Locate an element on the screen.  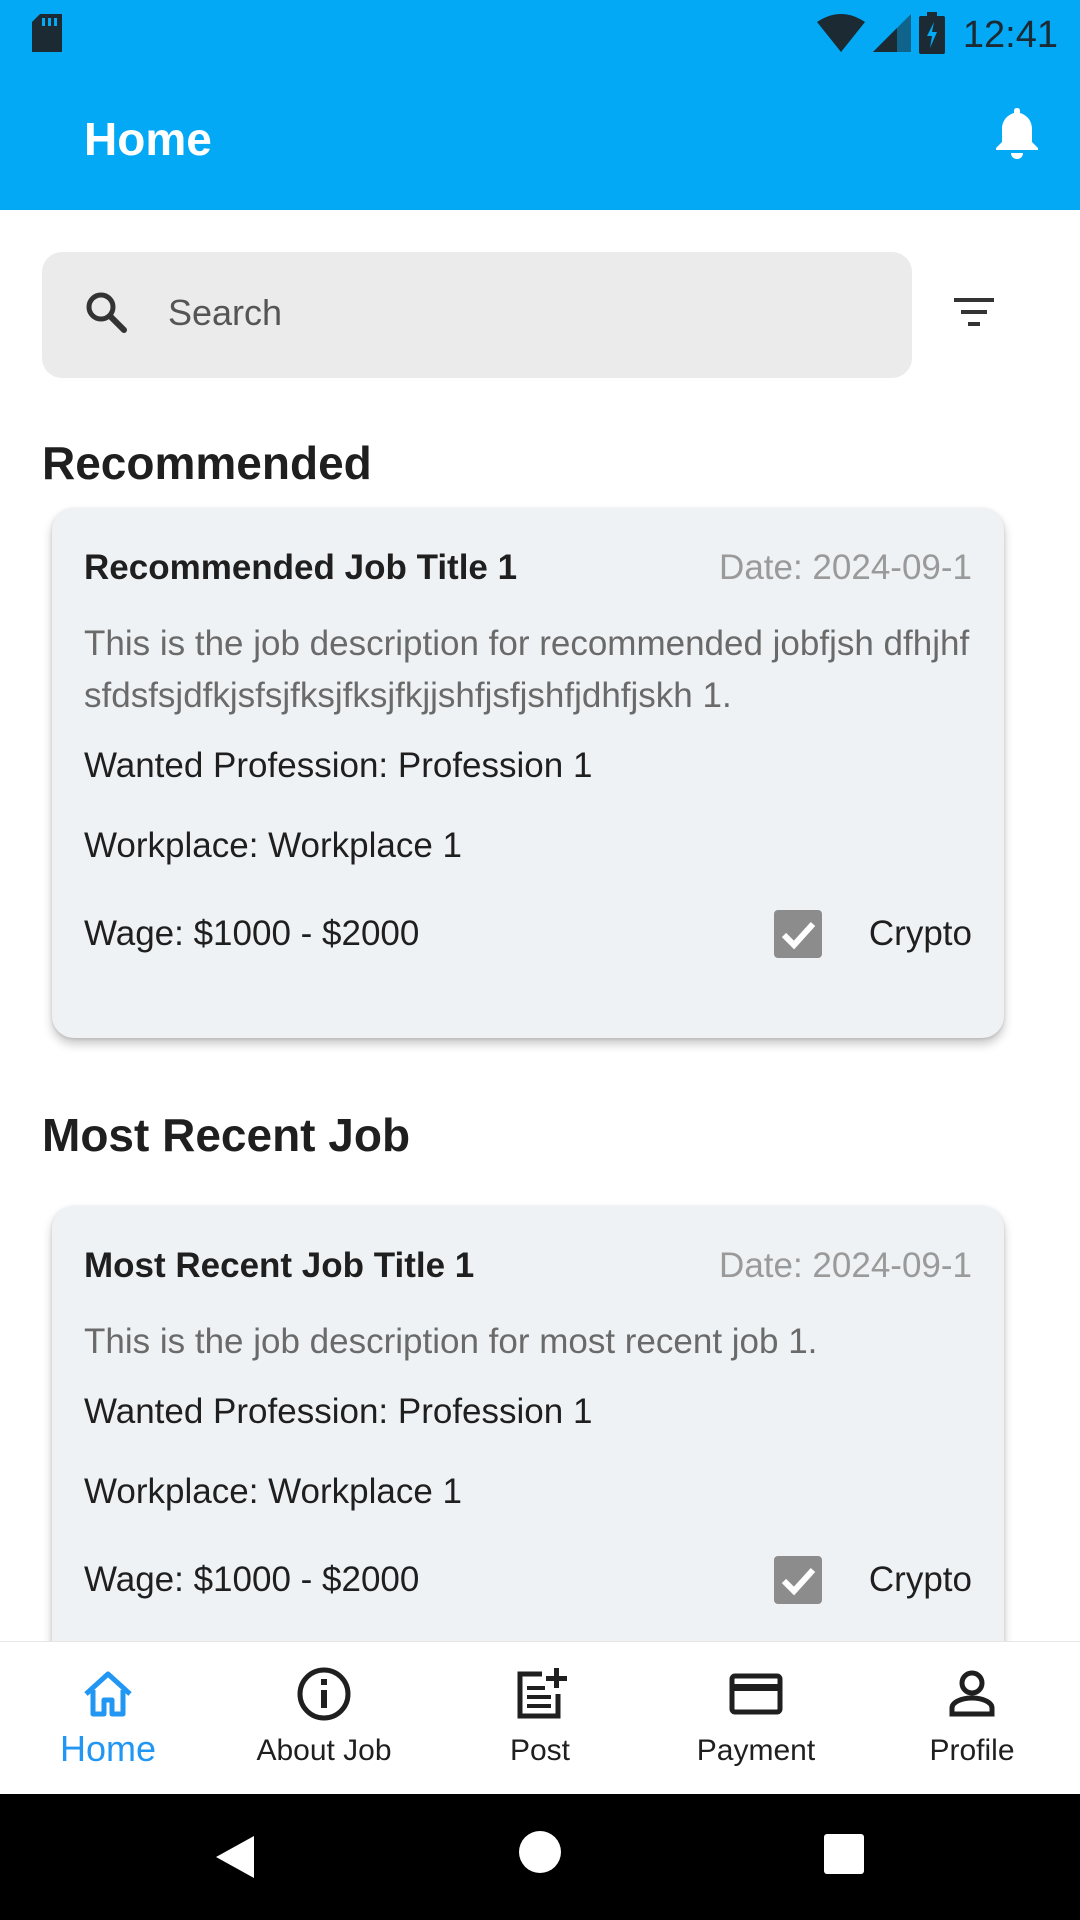
sd-card-icon is located at coordinates (47, 35).